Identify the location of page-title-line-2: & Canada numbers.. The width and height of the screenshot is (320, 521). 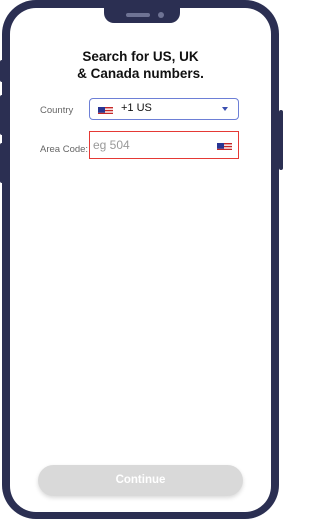
(140, 73).